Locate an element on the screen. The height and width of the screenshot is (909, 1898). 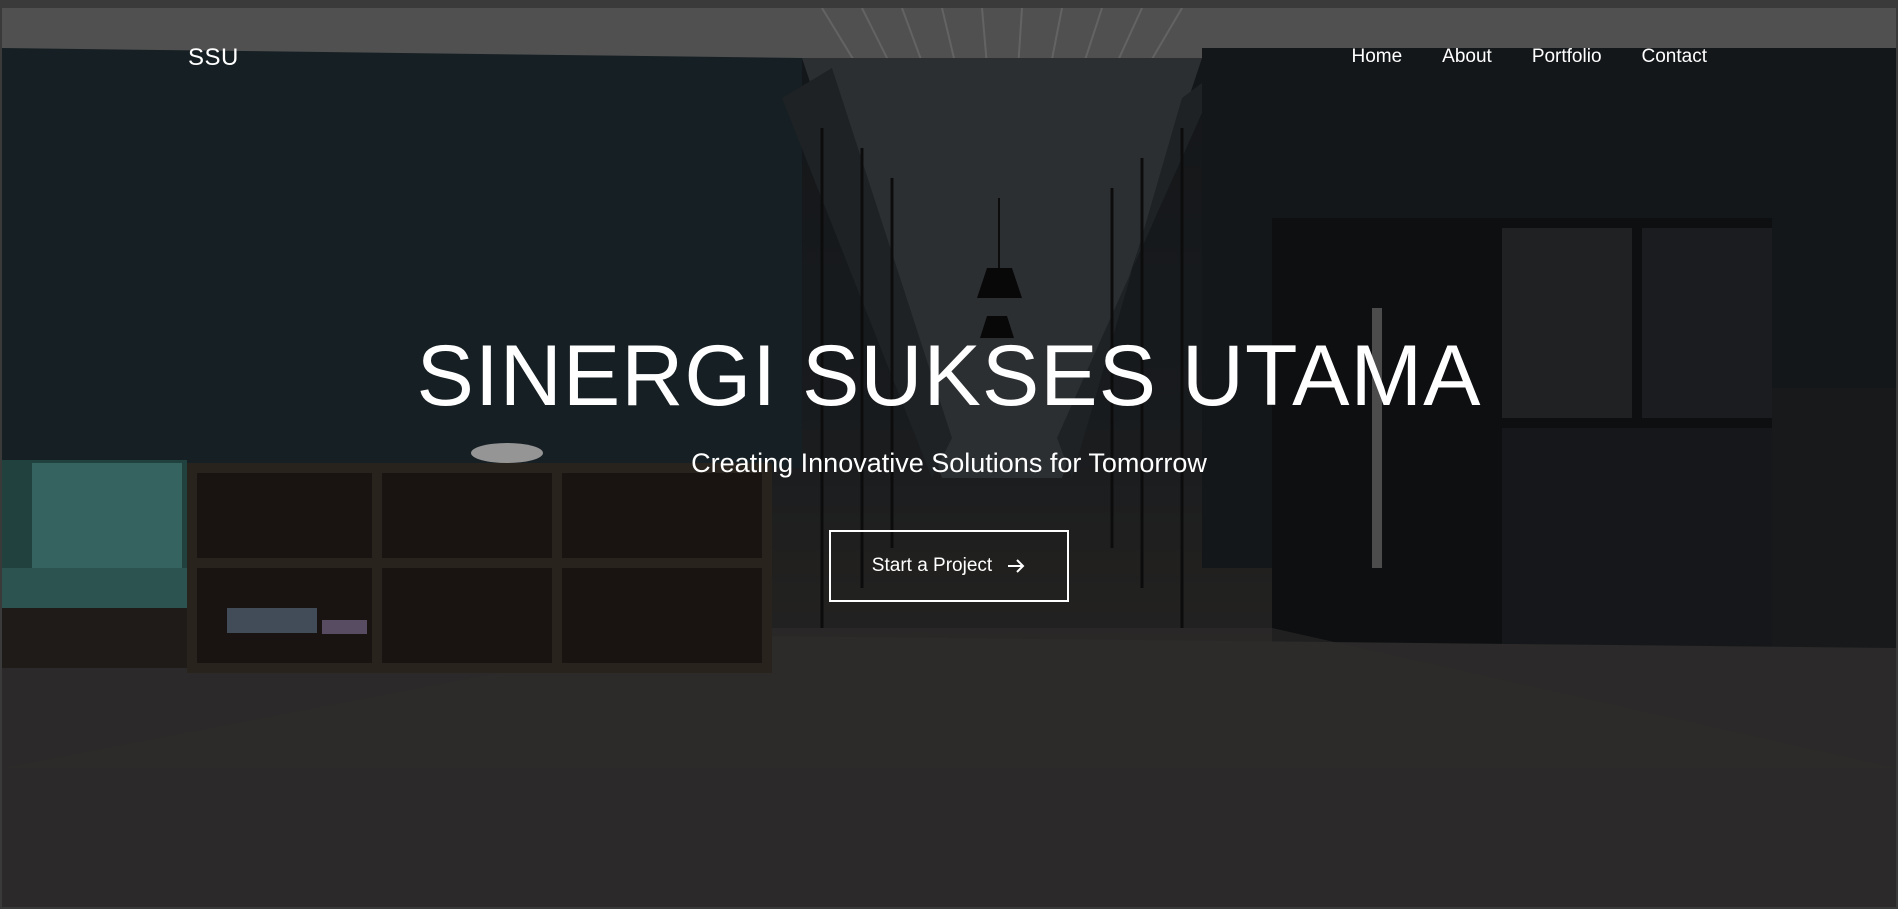
nav-link-contact: Contact is located at coordinates (1674, 57).